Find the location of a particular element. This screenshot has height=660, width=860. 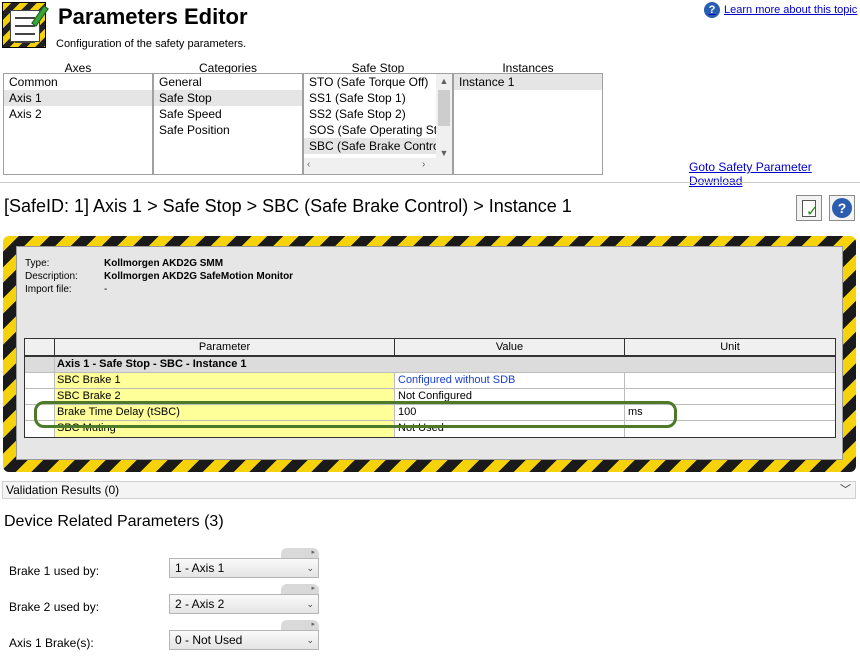

instances-list: Instance 1 is located at coordinates (528, 124).